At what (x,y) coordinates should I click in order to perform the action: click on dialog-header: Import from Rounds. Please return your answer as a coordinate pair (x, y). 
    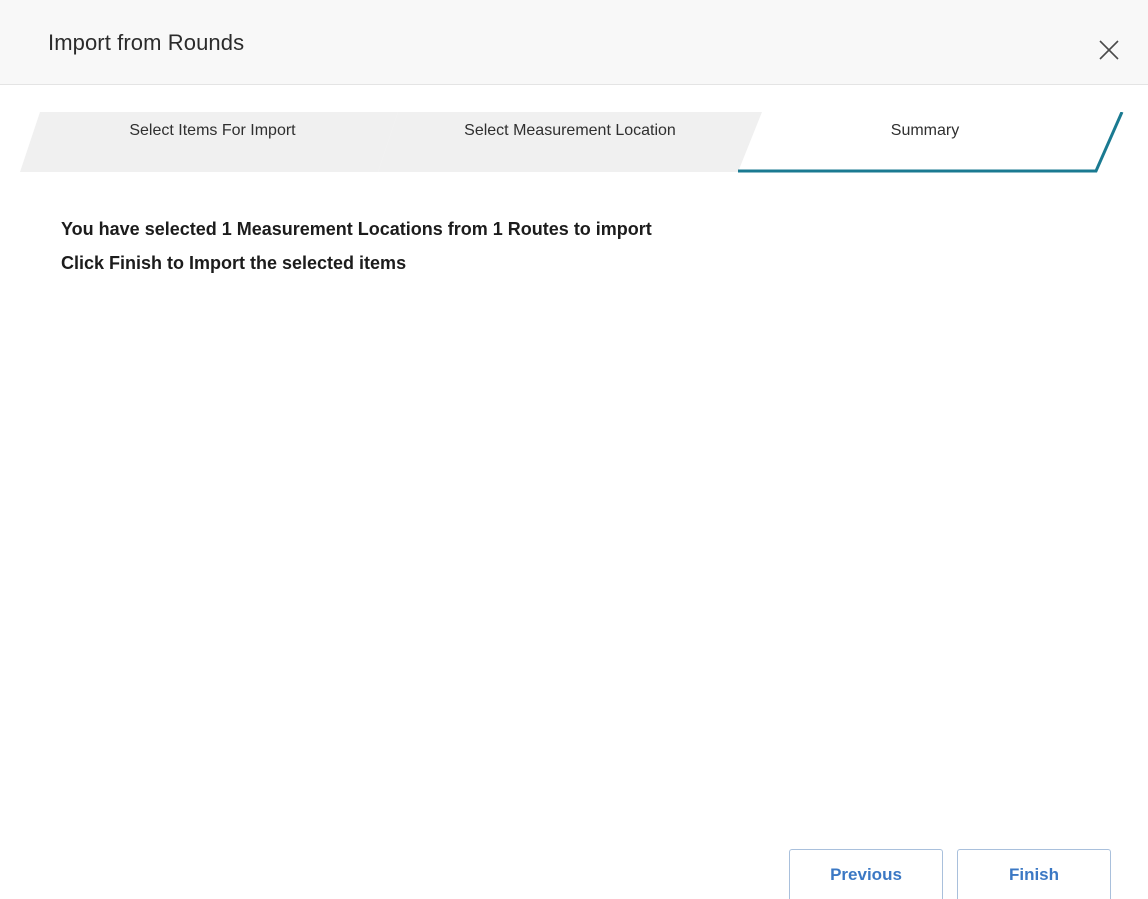
    Looking at the image, I should click on (574, 42).